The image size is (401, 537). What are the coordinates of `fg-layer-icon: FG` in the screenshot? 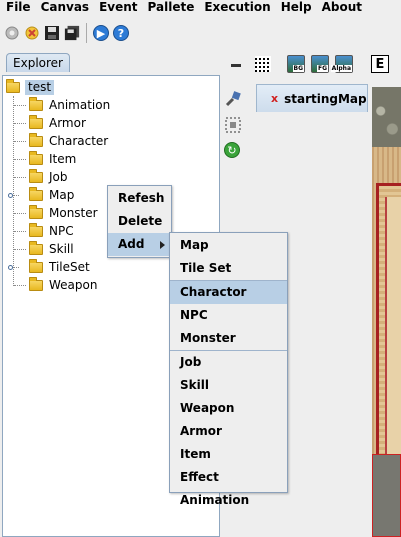 It's located at (320, 64).